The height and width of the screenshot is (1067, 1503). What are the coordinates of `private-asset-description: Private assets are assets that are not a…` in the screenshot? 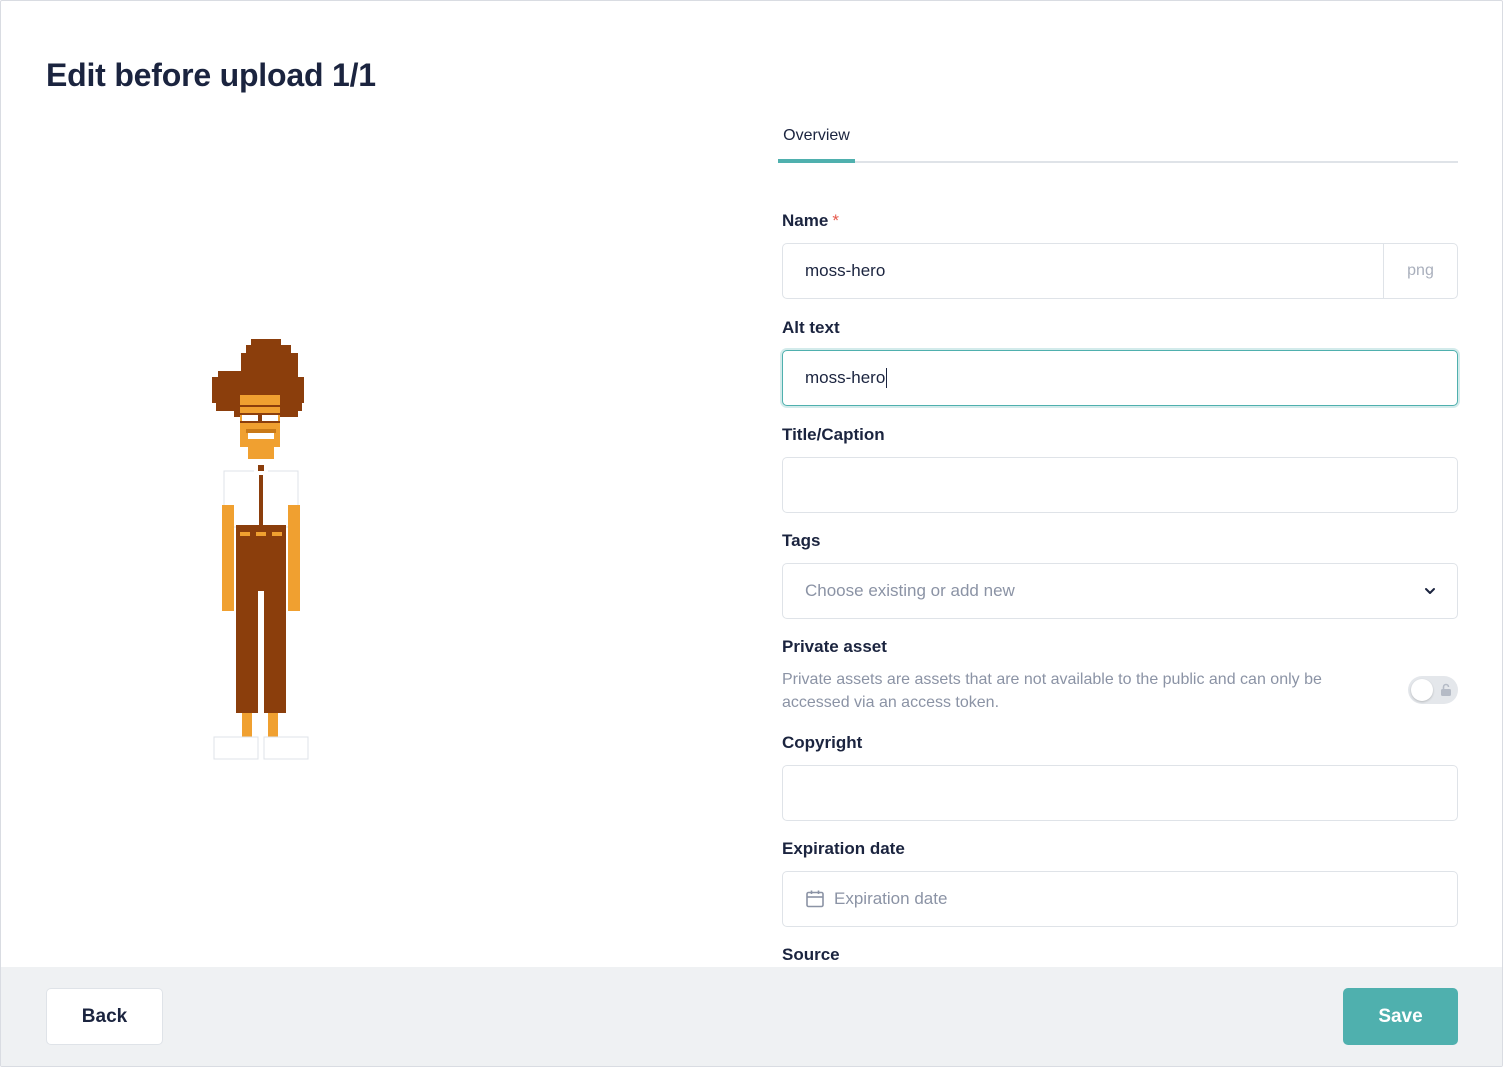 It's located at (1052, 691).